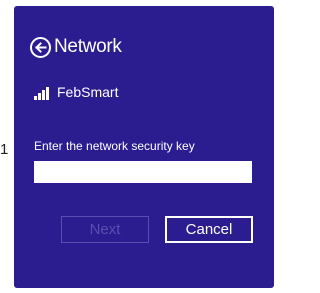 The height and width of the screenshot is (293, 320). I want to click on side-number-label: 1, so click(4, 149).